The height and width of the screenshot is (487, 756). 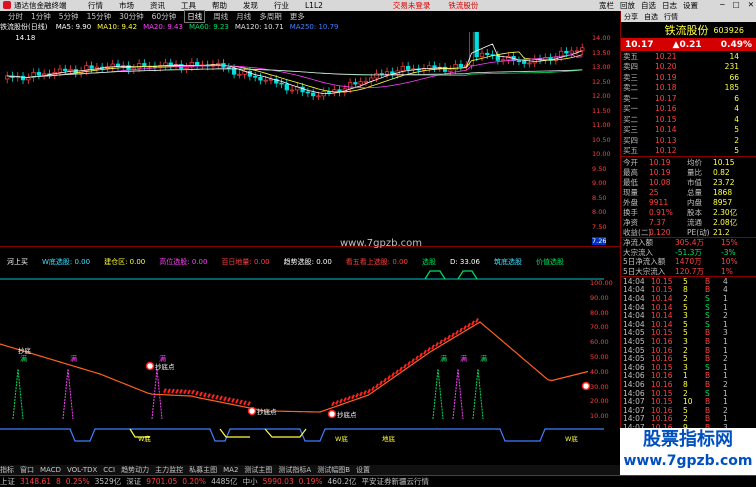 What do you see at coordinates (599, 357) in the screenshot?
I see `indicator-axis-label: 50.00` at bounding box center [599, 357].